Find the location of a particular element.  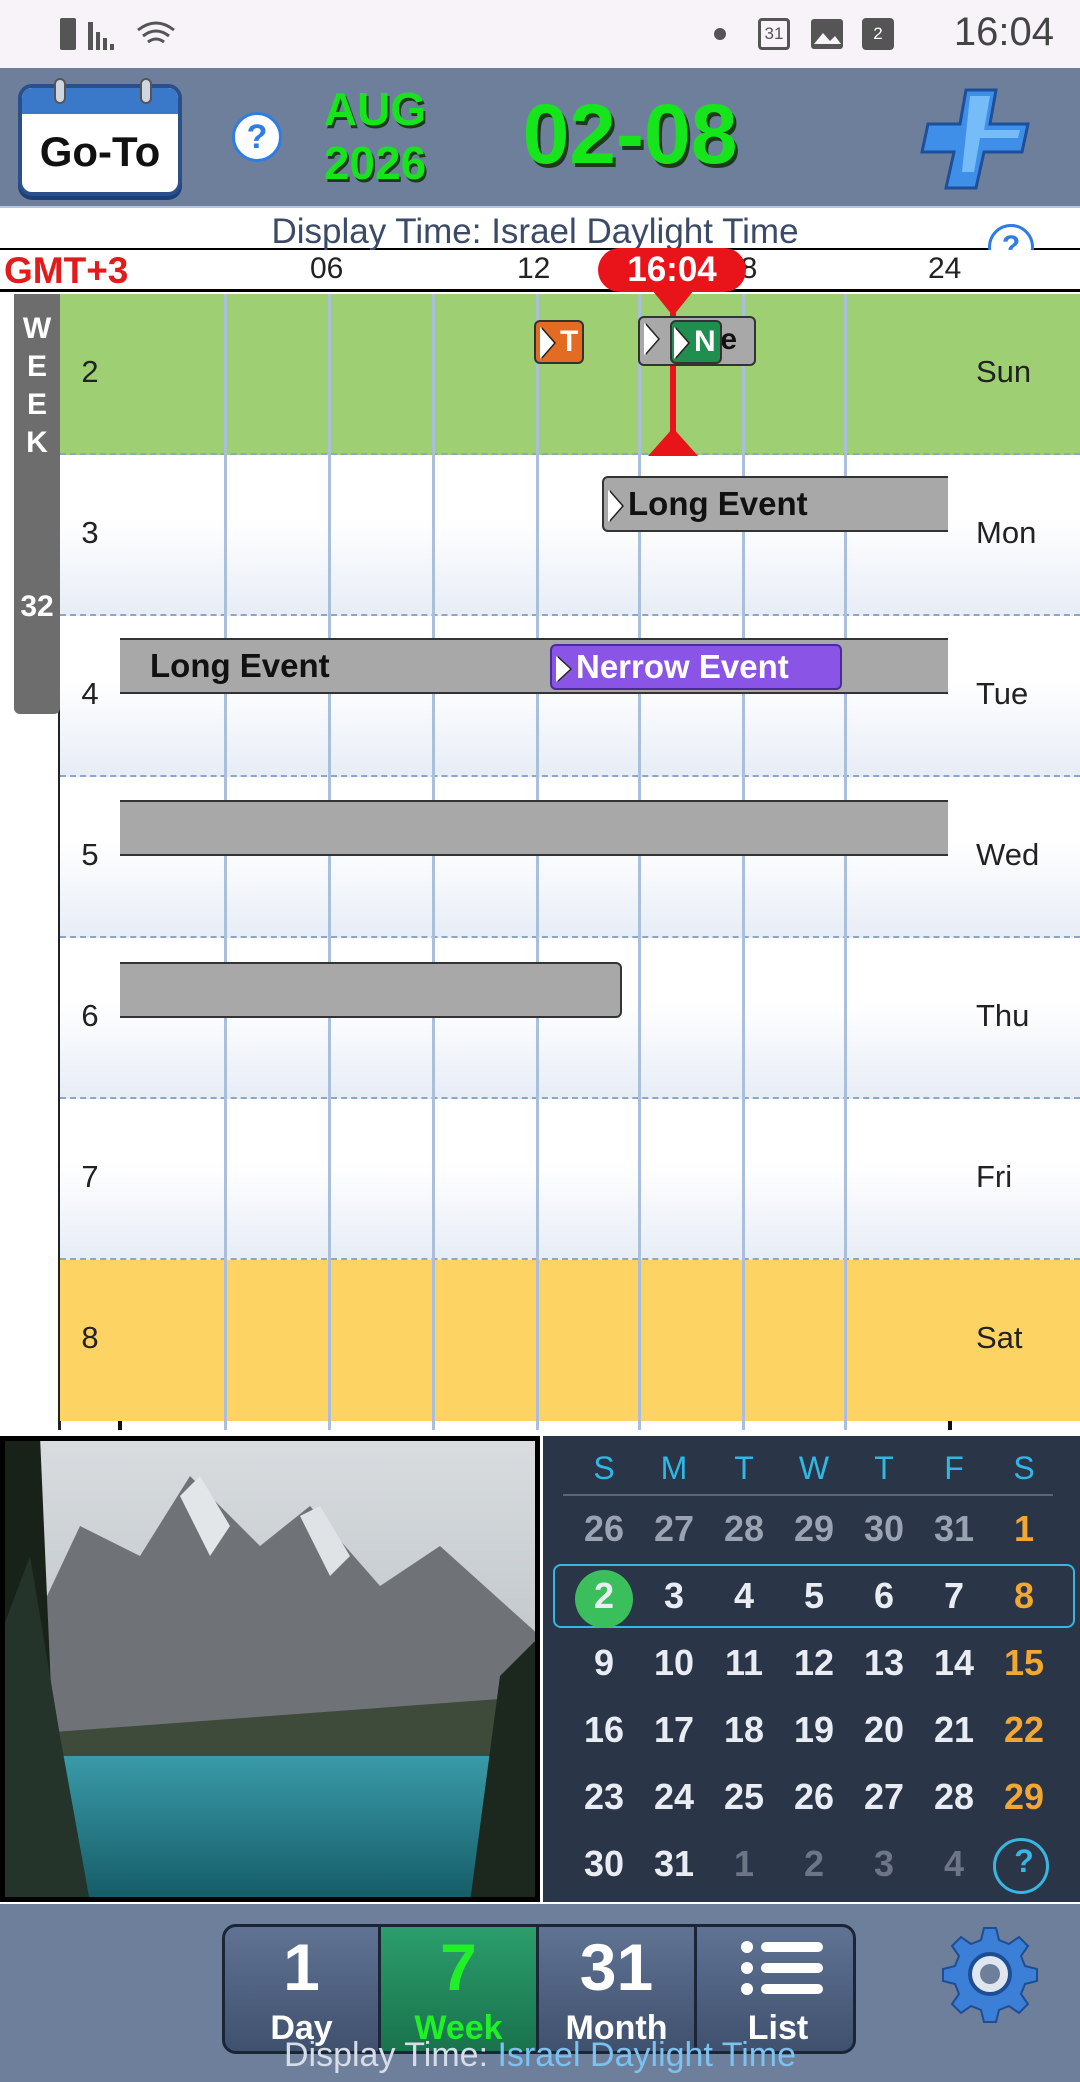

day-name: Thu is located at coordinates (1003, 1015).